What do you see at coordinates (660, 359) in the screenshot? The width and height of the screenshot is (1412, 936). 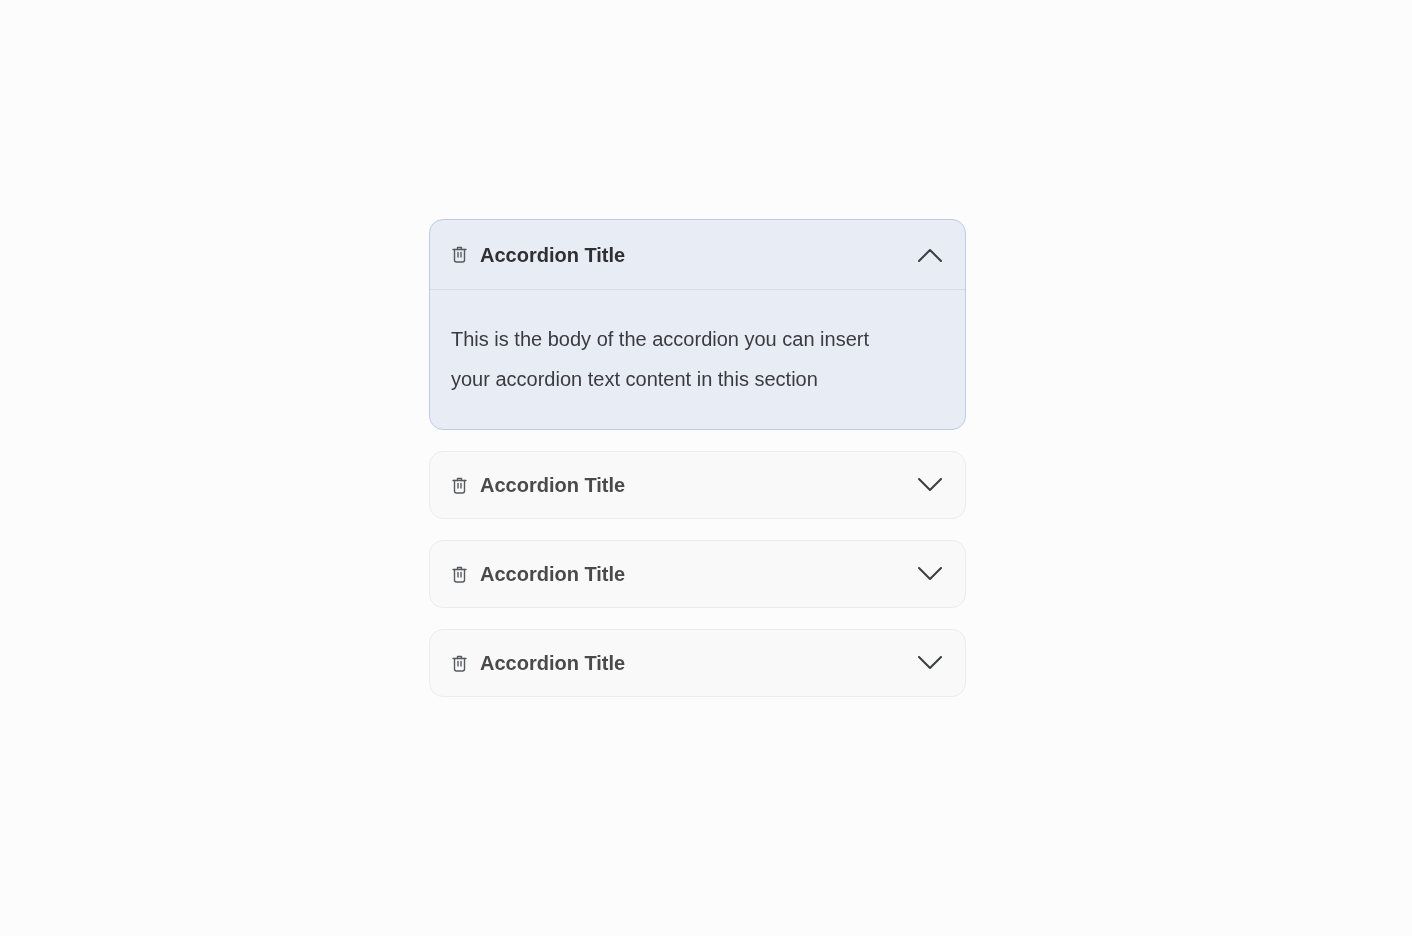 I see `accordion-body-text: This is the body of the accordion you can insert your accordion text content in this section` at bounding box center [660, 359].